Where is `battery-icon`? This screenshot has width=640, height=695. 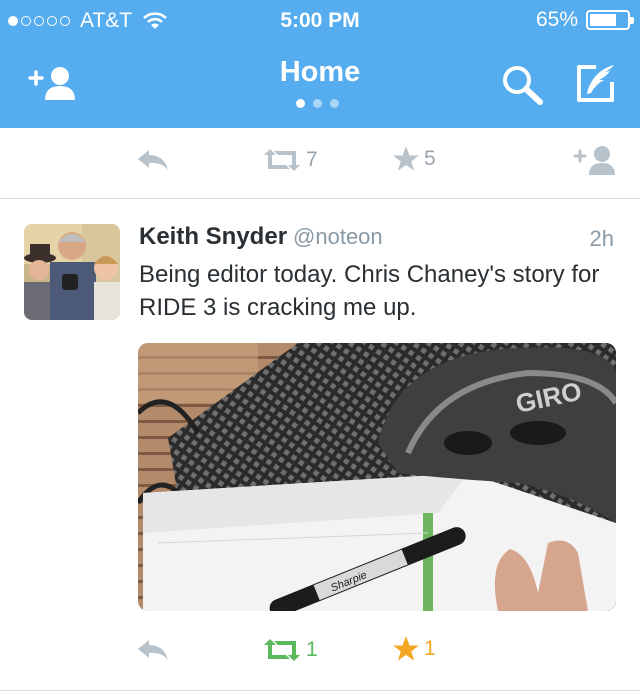
battery-icon is located at coordinates (610, 20).